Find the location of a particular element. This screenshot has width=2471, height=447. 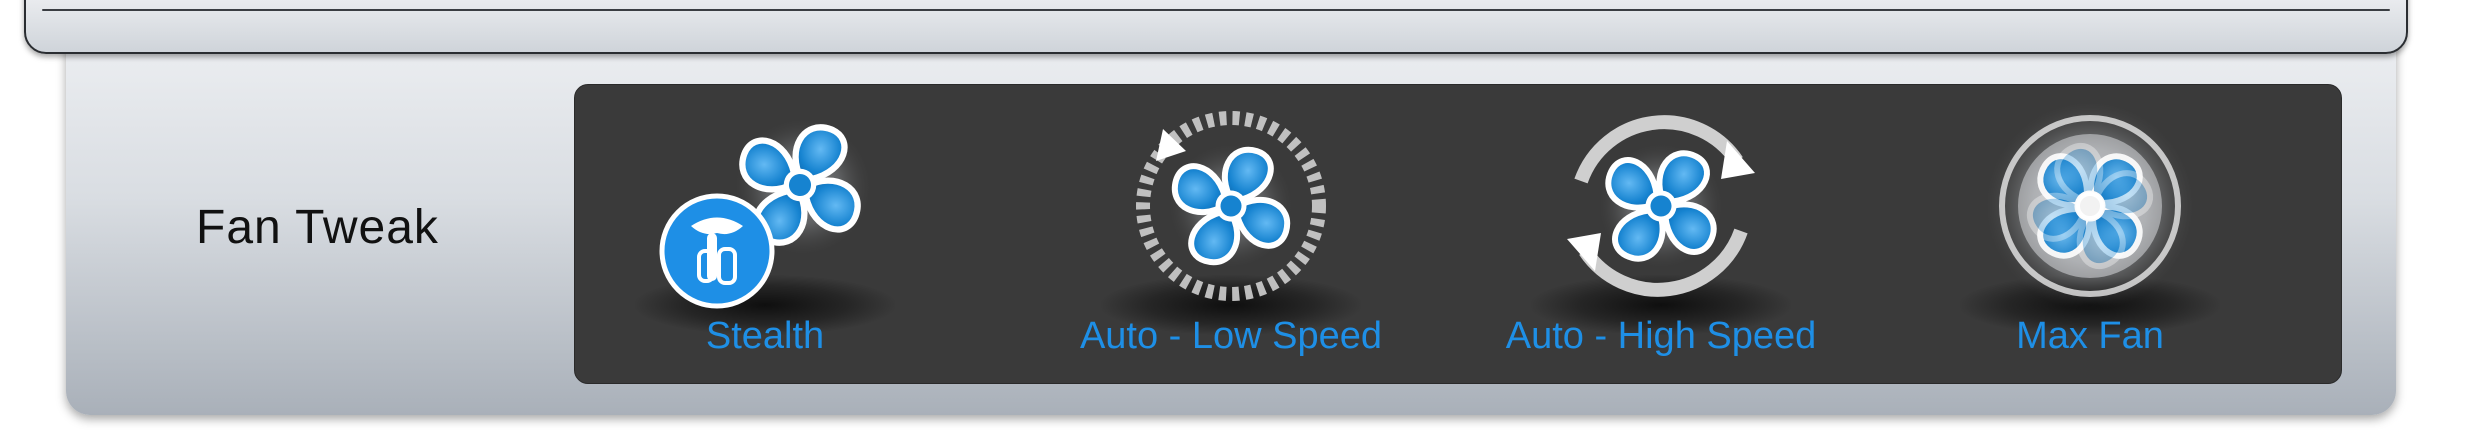

auto-high-speed-mode-button: Auto - High Speed is located at coordinates (1661, 234).